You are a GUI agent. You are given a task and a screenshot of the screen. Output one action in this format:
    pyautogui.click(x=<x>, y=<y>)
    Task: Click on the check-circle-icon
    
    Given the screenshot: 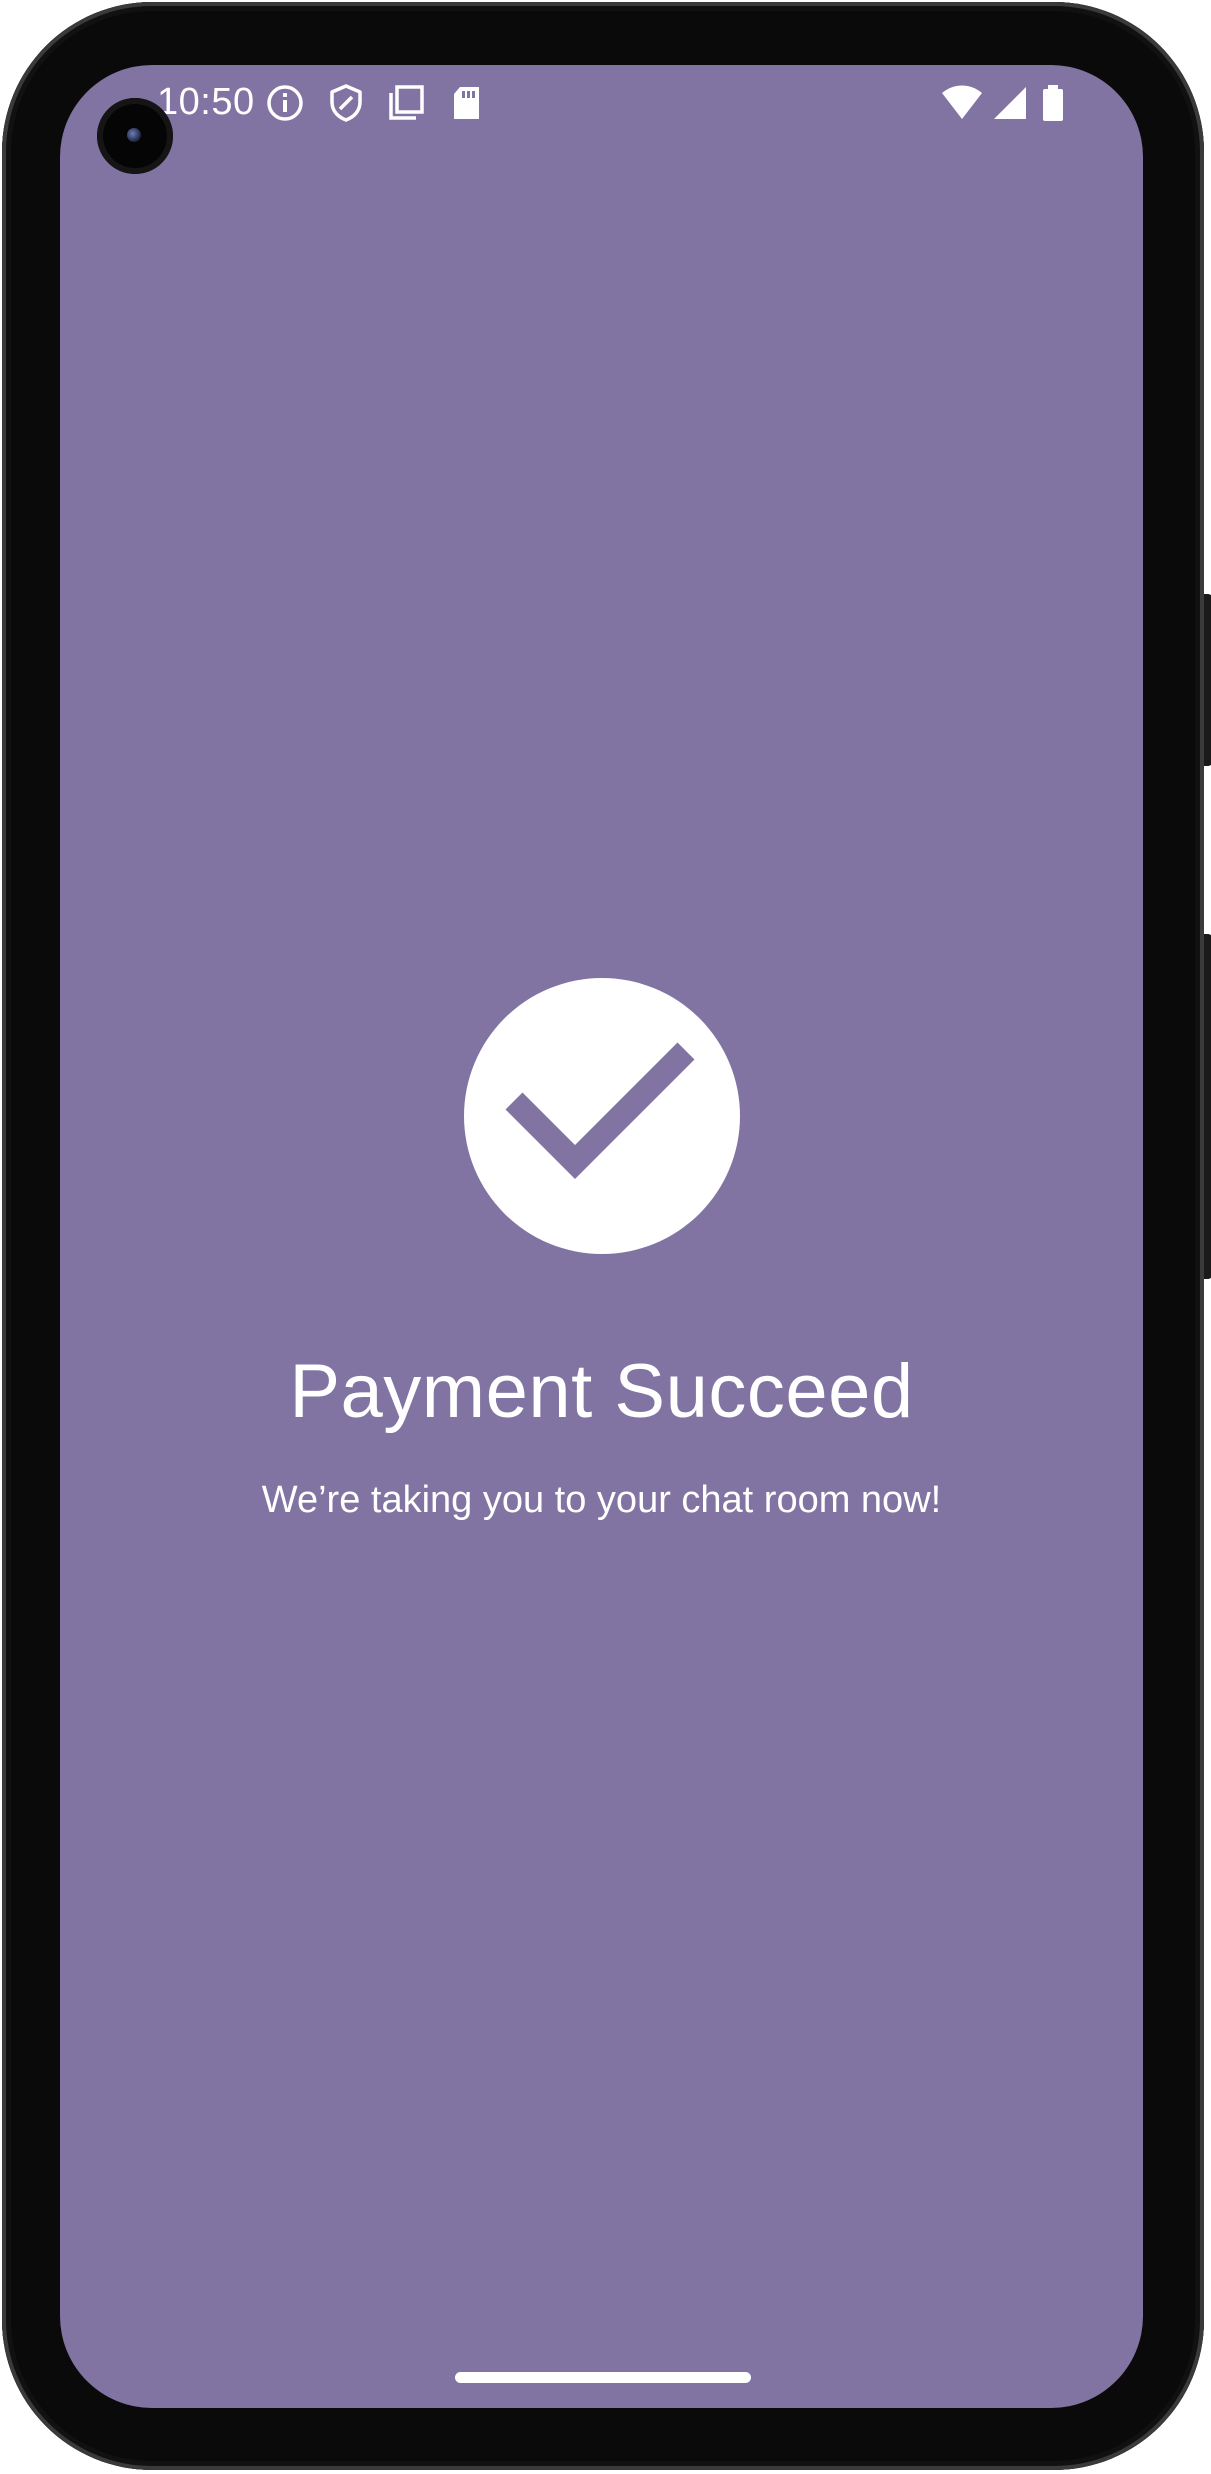 What is the action you would take?
    pyautogui.click(x=602, y=1116)
    